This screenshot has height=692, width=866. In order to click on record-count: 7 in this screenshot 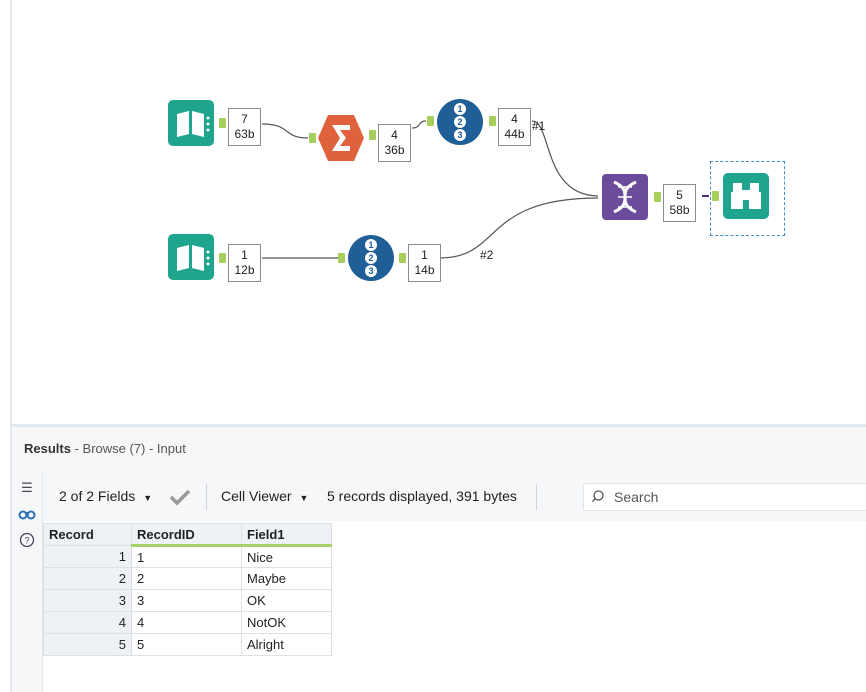, I will do `click(244, 119)`.